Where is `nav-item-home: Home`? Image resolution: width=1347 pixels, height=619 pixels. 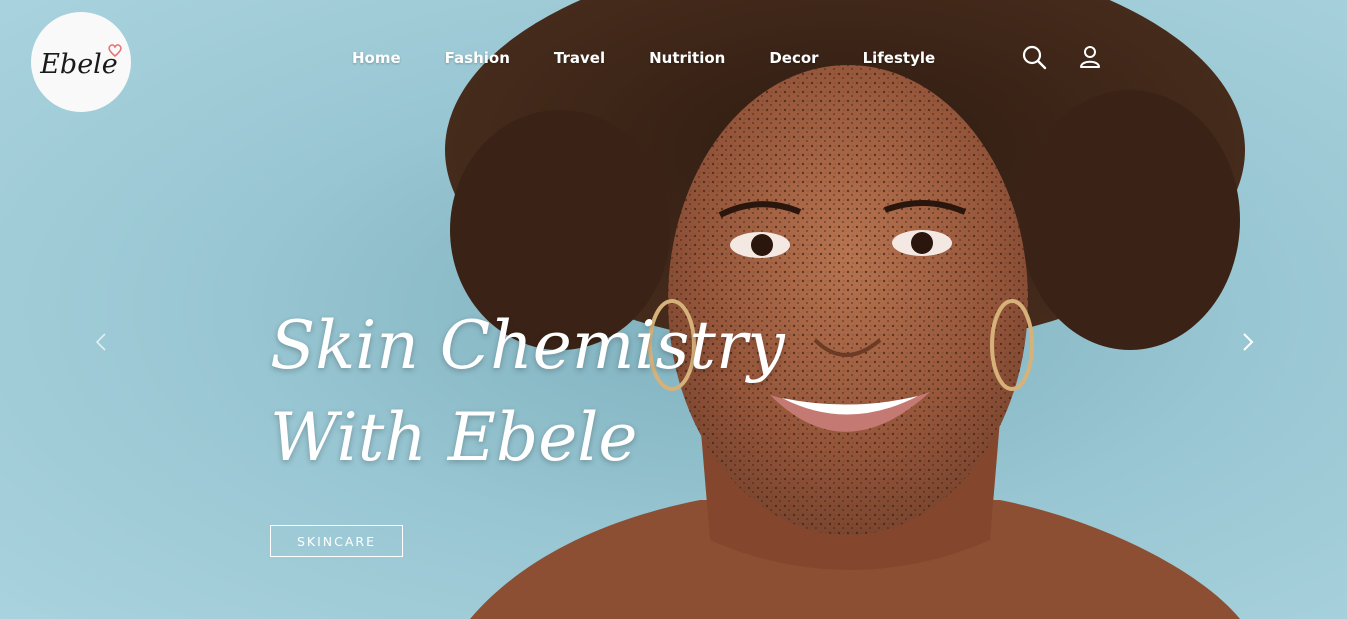 nav-item-home: Home is located at coordinates (376, 58).